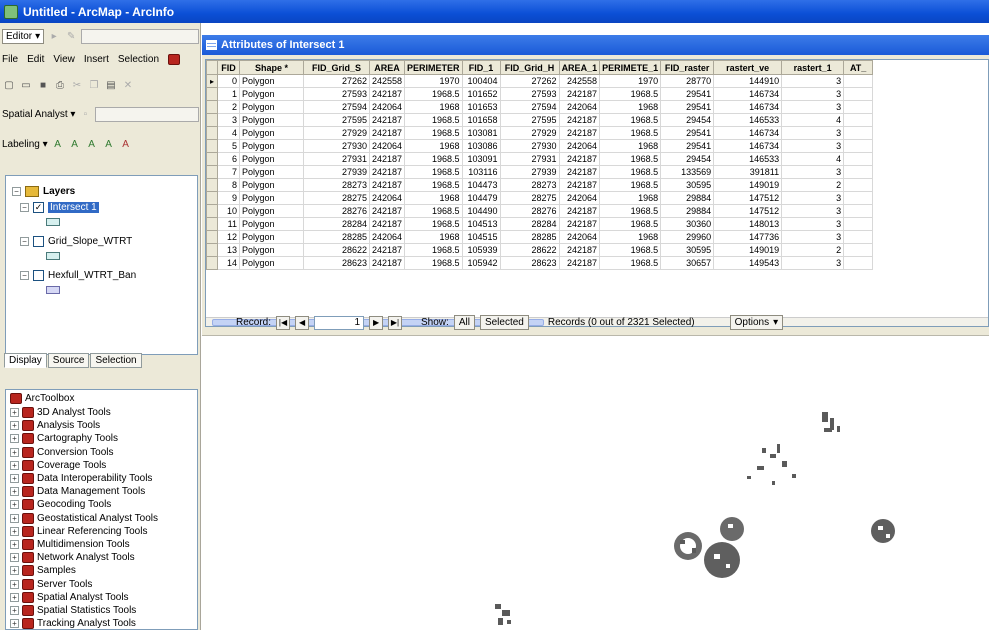 This screenshot has width=989, height=634. I want to click on table-cell: 2, so click(813, 250).